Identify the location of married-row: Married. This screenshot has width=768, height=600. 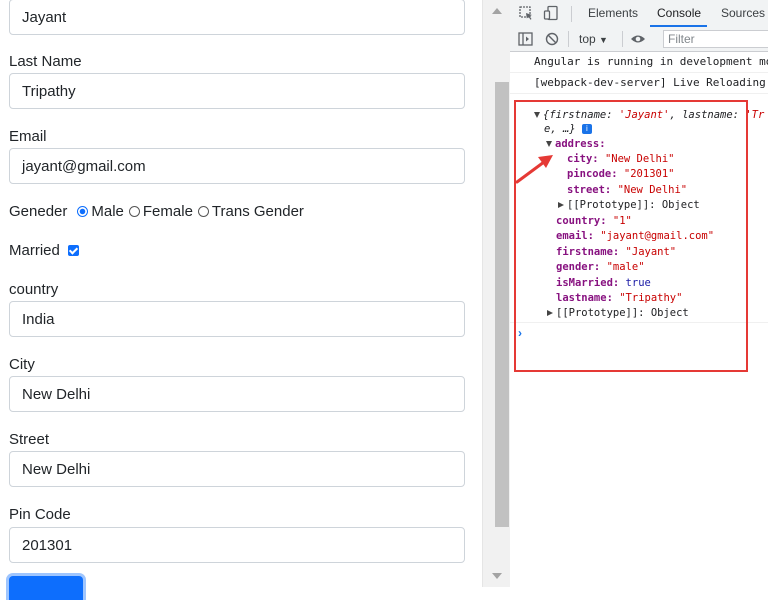
(44, 250).